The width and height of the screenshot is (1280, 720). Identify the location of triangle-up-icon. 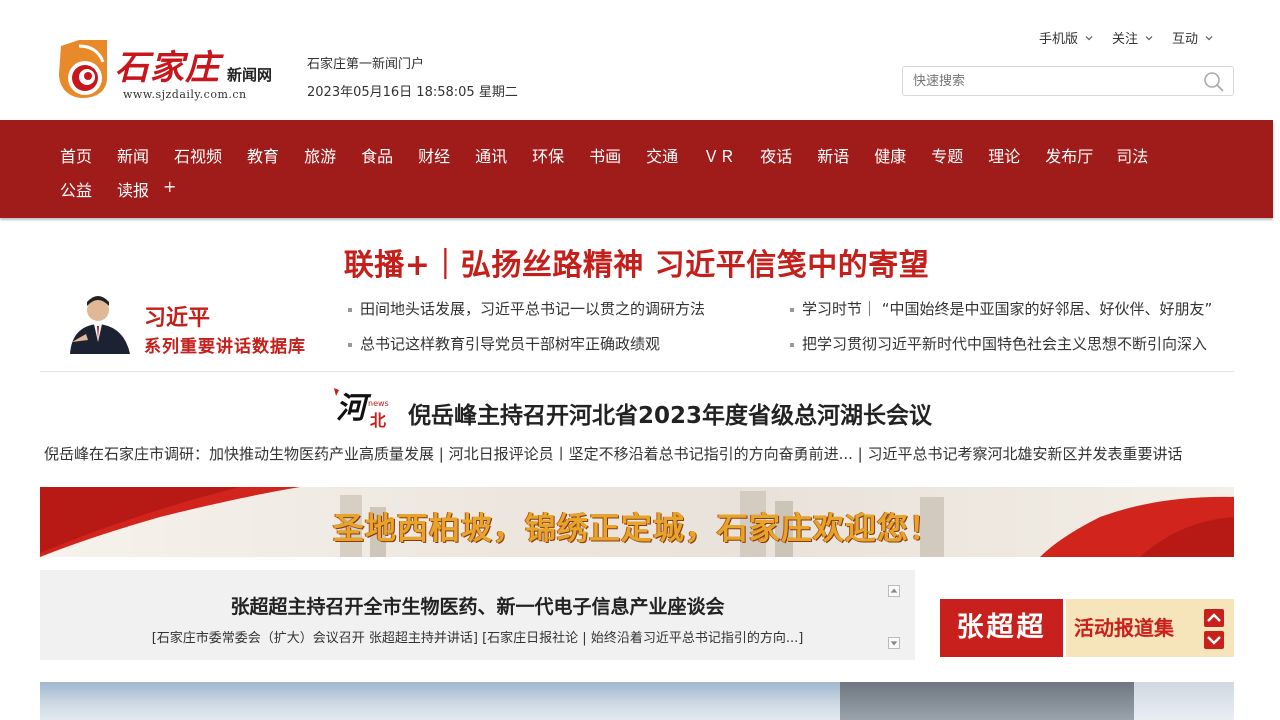
(894, 590).